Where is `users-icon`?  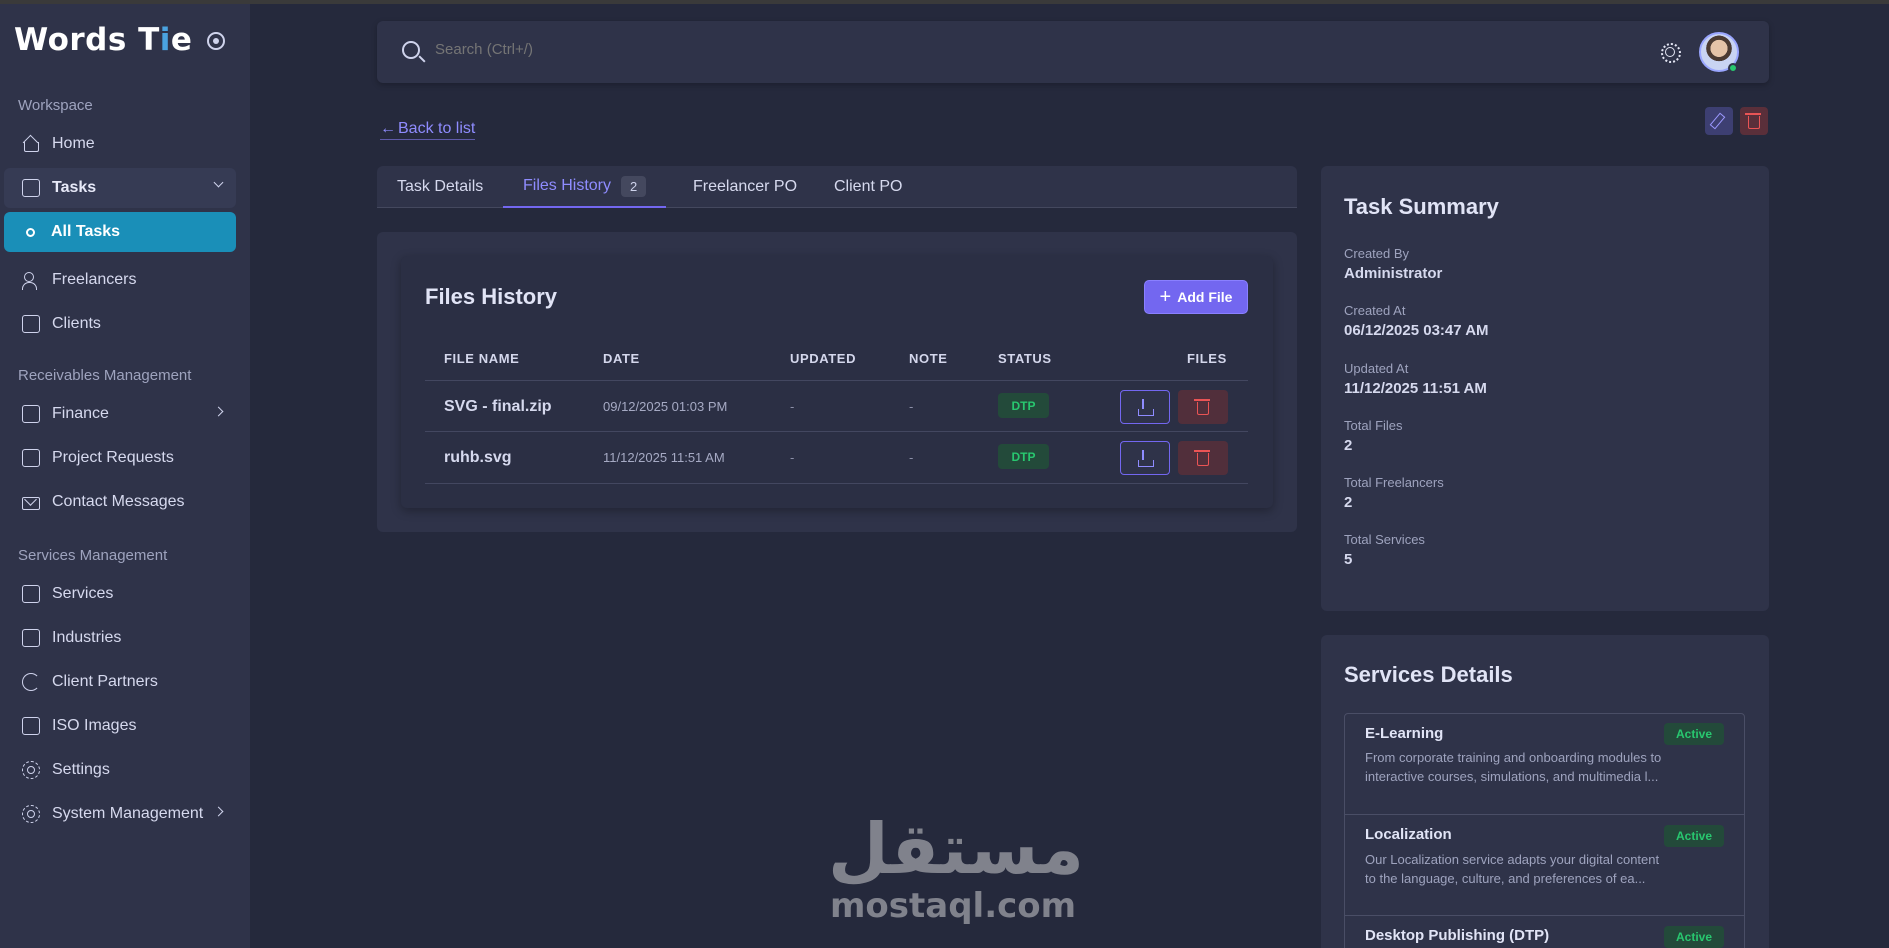 users-icon is located at coordinates (31, 280).